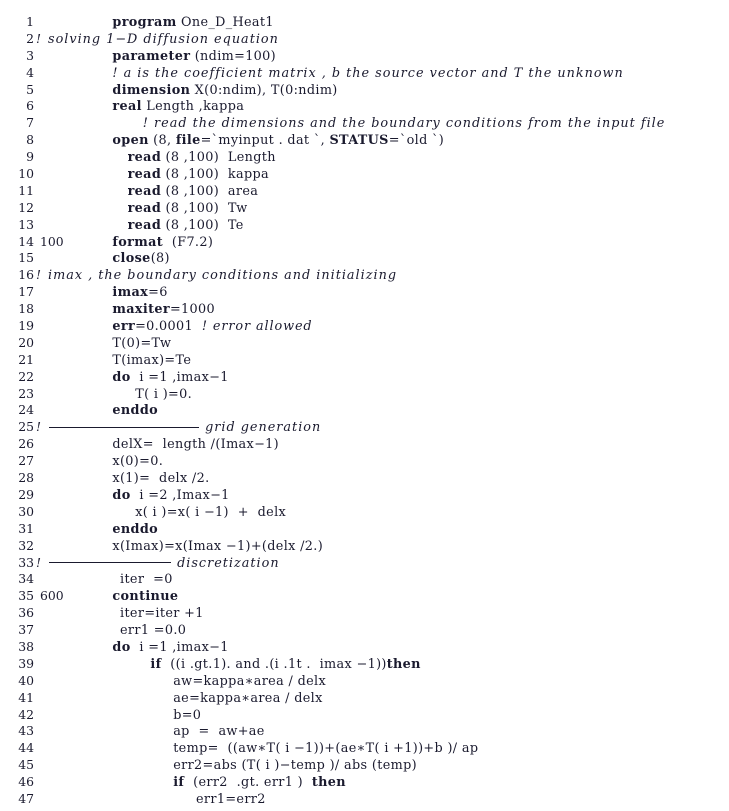 The height and width of the screenshot is (811, 729). Describe the element at coordinates (26, 258) in the screenshot. I see `line-number: 15` at that location.